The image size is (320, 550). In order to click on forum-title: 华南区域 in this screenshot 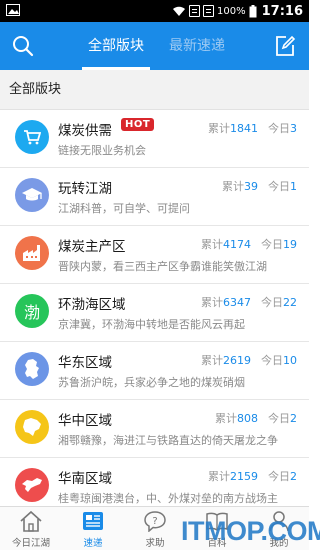, I will do `click(85, 479)`.